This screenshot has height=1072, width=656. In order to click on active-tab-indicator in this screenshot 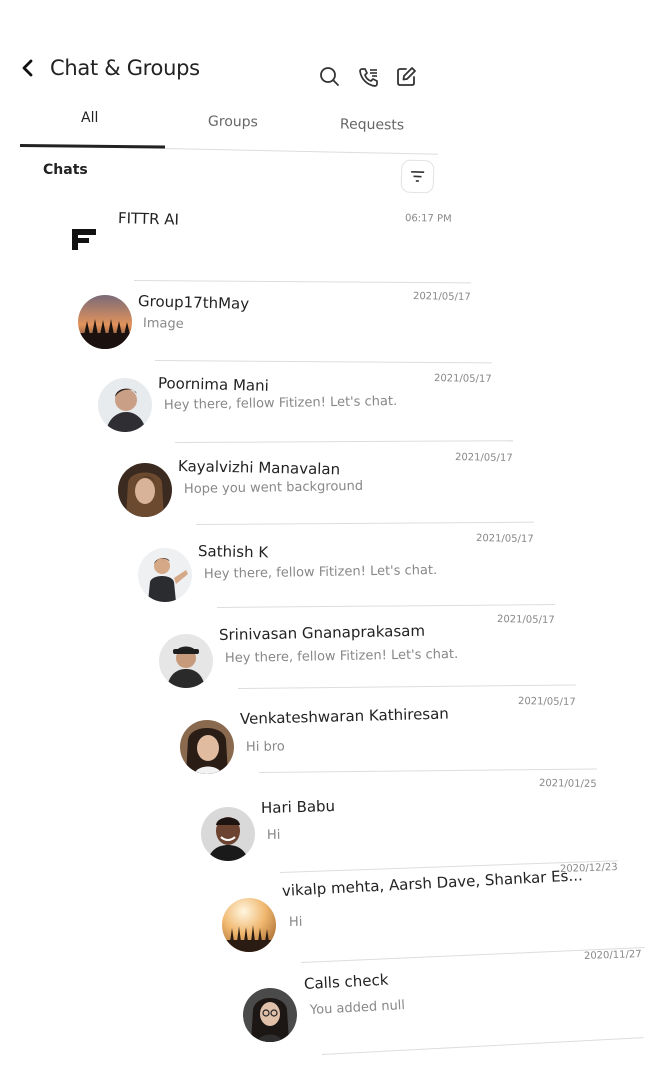, I will do `click(92, 146)`.